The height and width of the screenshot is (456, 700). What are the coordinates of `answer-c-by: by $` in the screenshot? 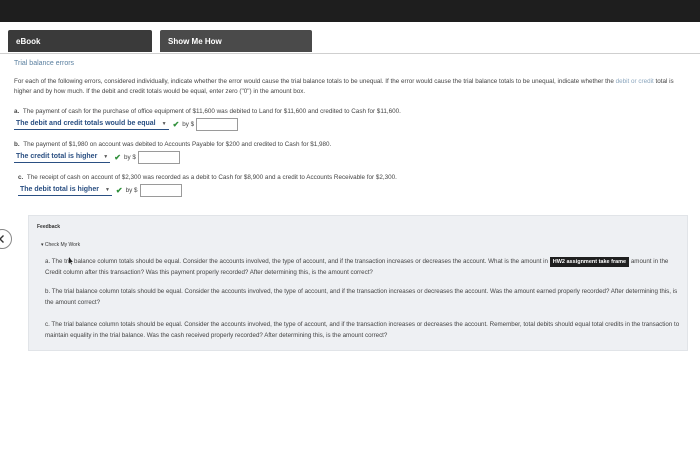 It's located at (131, 190).